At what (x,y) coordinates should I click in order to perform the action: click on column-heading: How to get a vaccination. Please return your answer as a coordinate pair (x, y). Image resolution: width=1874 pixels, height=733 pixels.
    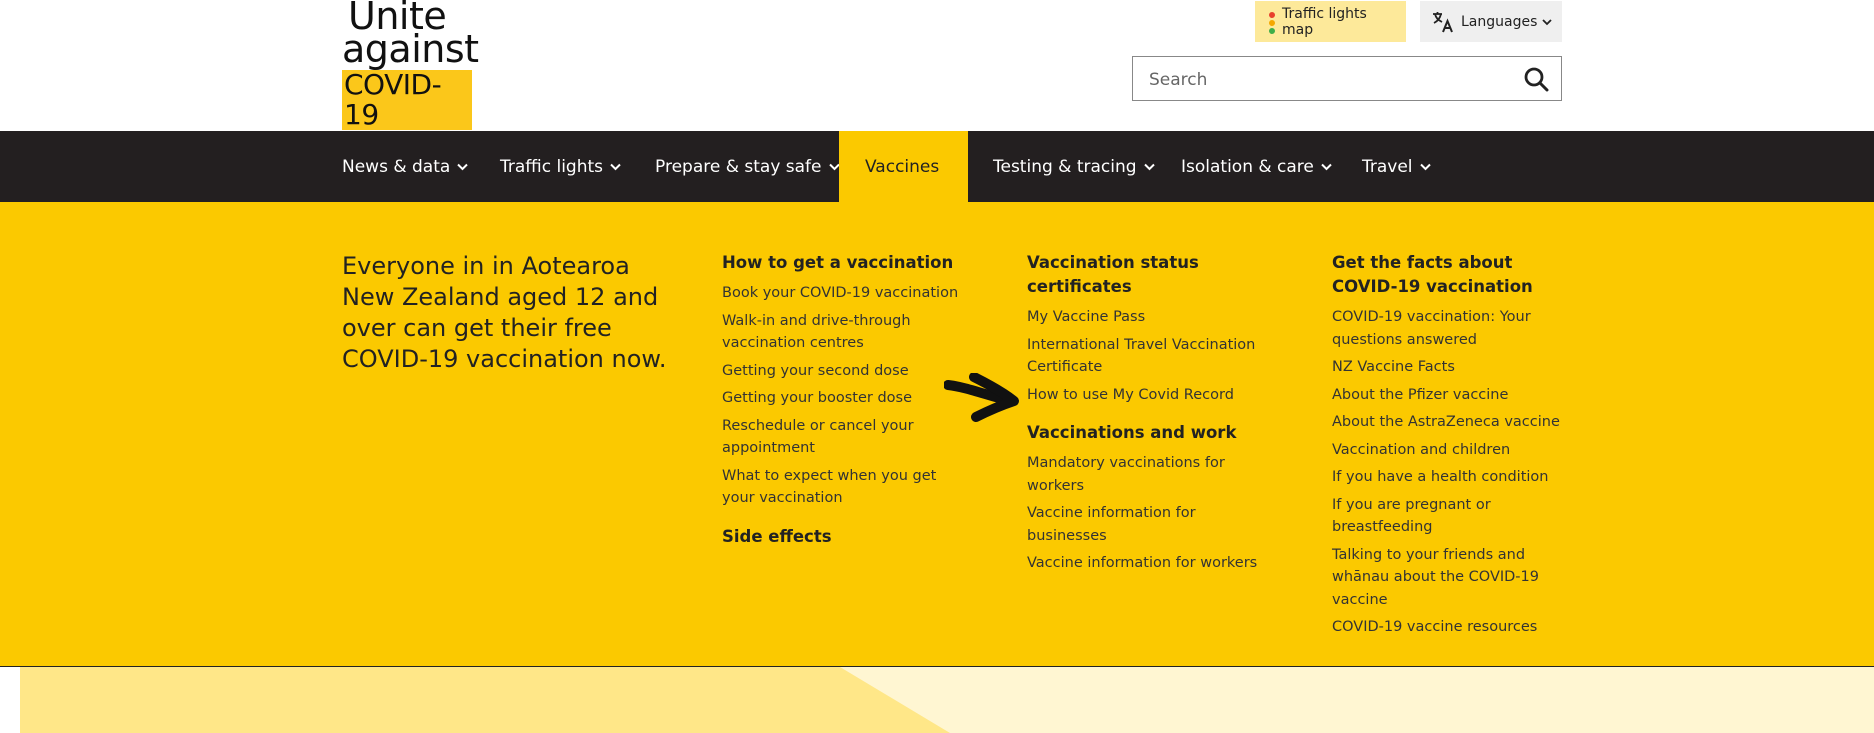
    Looking at the image, I should click on (847, 263).